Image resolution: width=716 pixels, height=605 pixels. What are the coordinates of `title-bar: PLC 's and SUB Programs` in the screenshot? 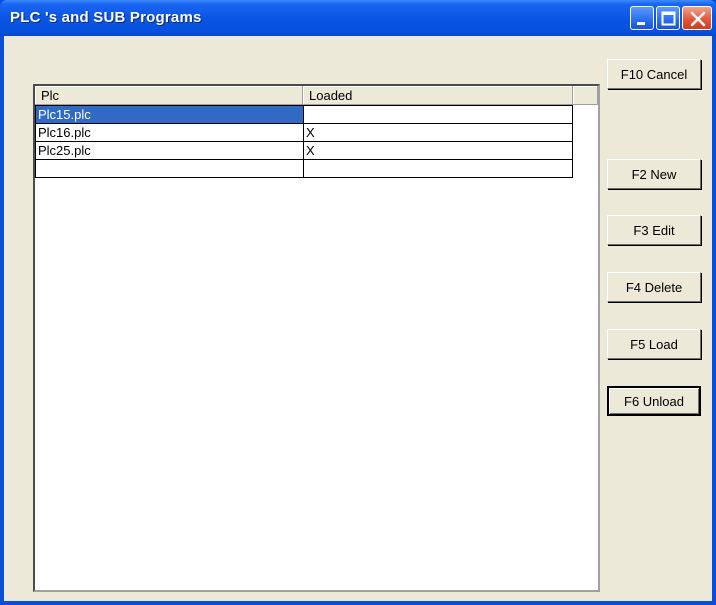 It's located at (358, 18).